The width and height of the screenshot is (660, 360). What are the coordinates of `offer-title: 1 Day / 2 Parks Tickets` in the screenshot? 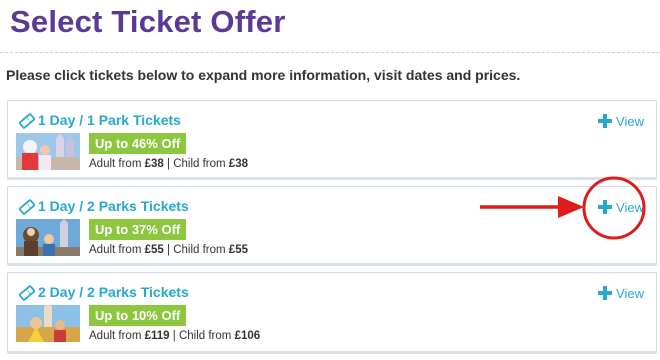 It's located at (113, 206).